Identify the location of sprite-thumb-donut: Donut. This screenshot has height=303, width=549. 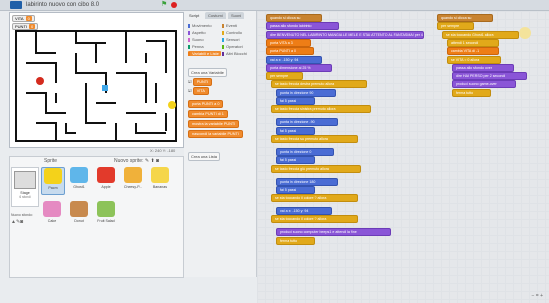
(79, 214).